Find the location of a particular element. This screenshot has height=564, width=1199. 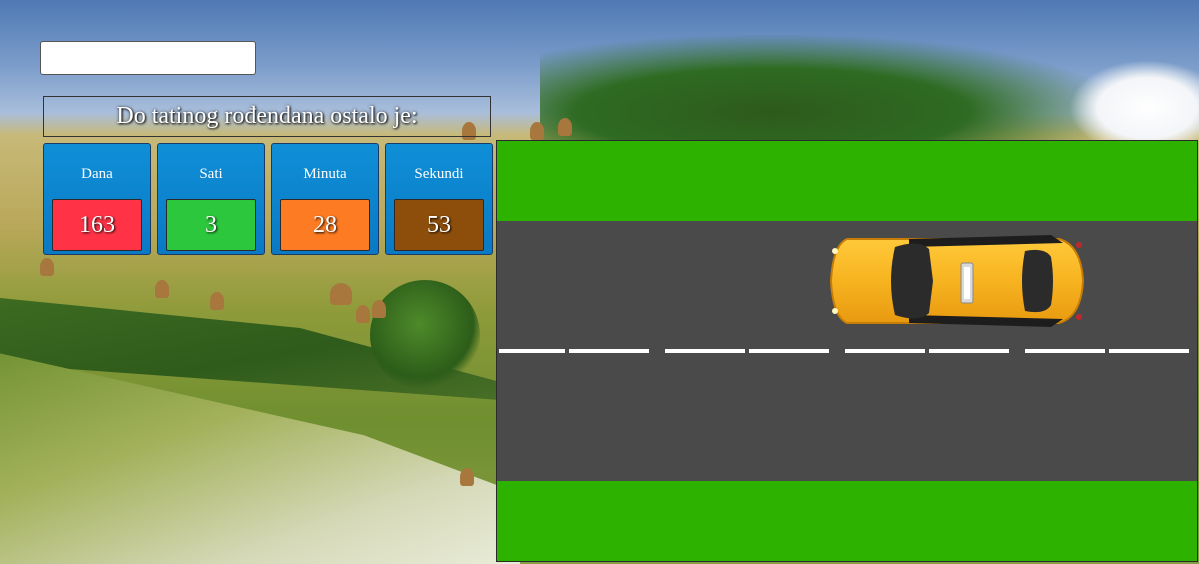

counter-value: 163 is located at coordinates (97, 225).